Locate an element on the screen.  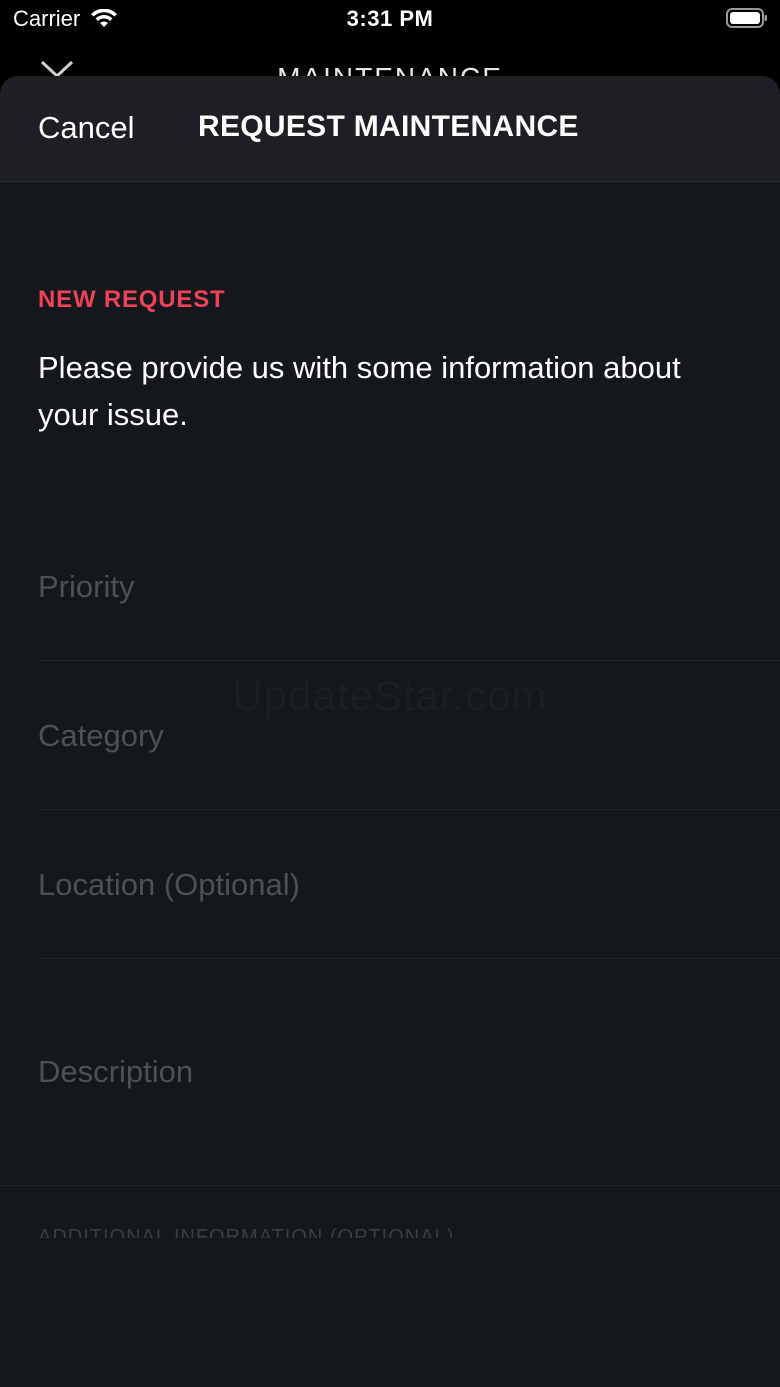
priority-field: Priority is located at coordinates (409, 587).